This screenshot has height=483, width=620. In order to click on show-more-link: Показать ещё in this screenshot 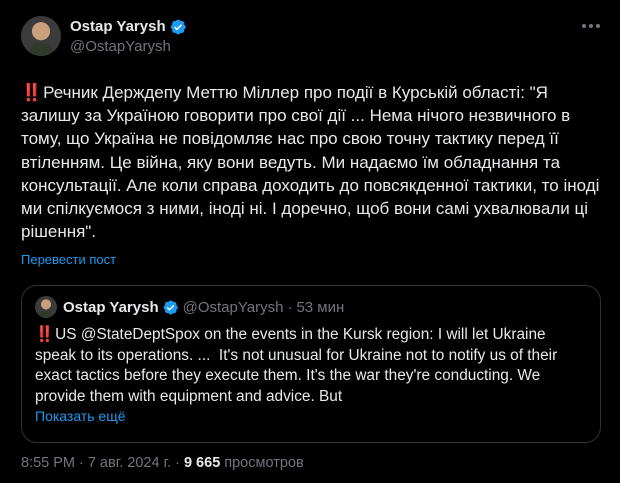, I will do `click(80, 416)`.